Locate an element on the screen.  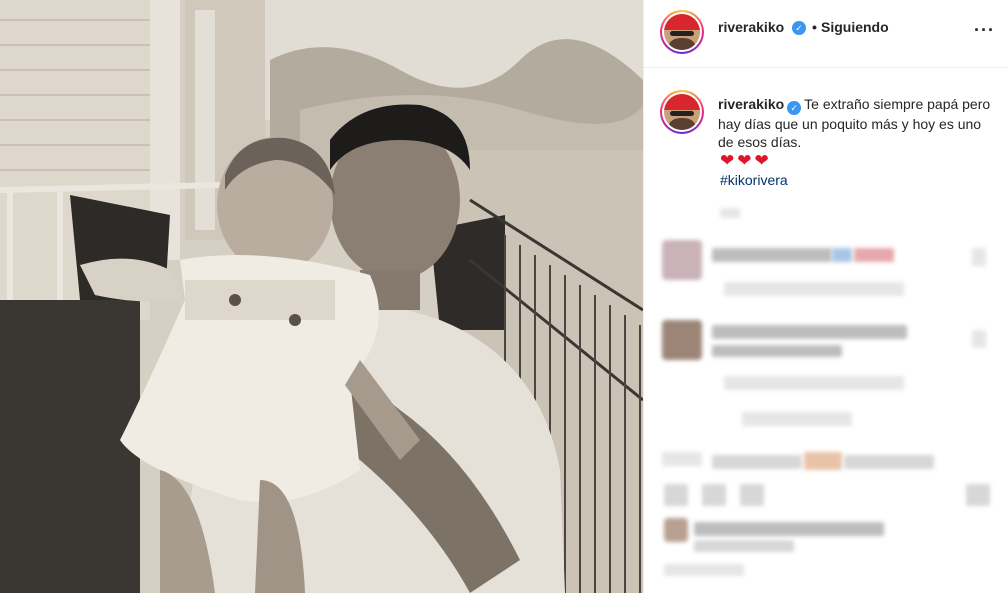
following-button: Siguiendo is located at coordinates (855, 27).